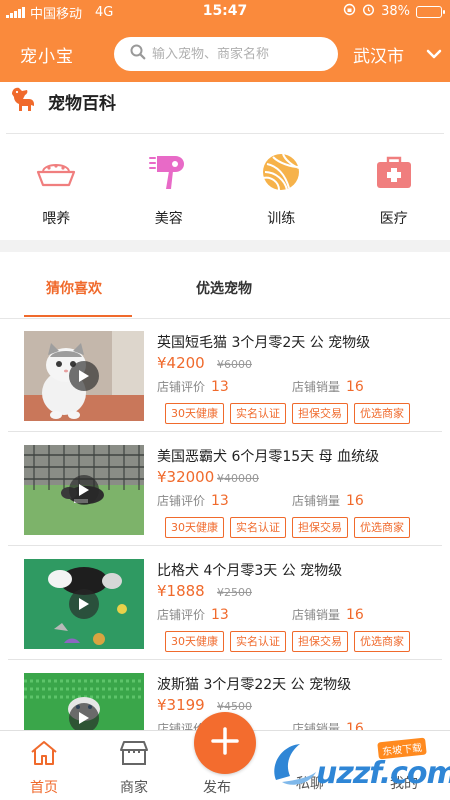  Describe the element at coordinates (263, 342) in the screenshot. I see `product-title: 英国短毛猫 3个月零2天 公 宠物级` at that location.